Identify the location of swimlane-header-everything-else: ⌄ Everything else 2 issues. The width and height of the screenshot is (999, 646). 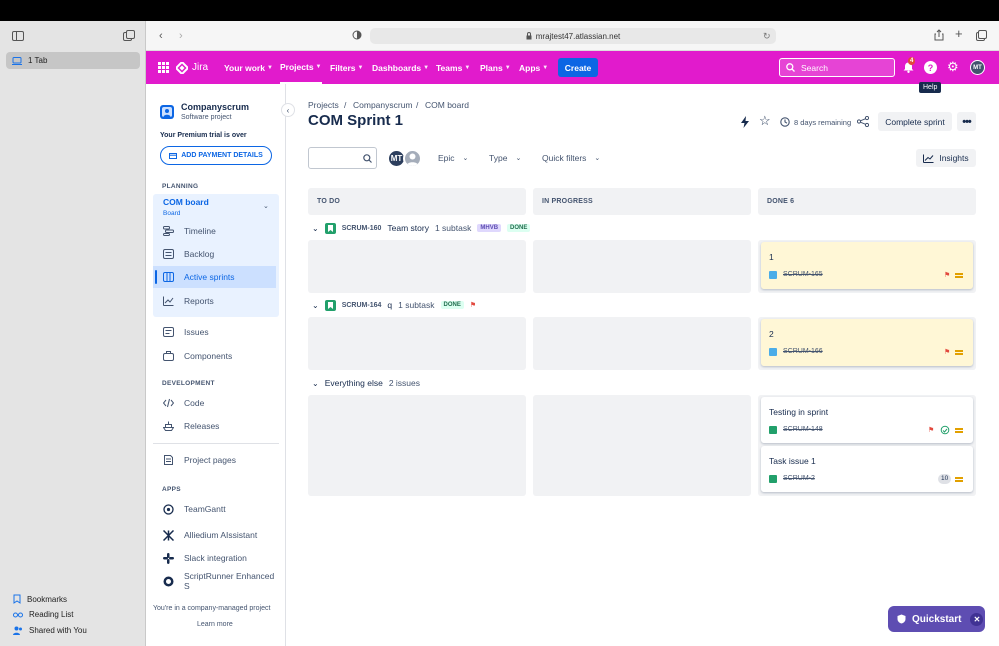
(366, 383).